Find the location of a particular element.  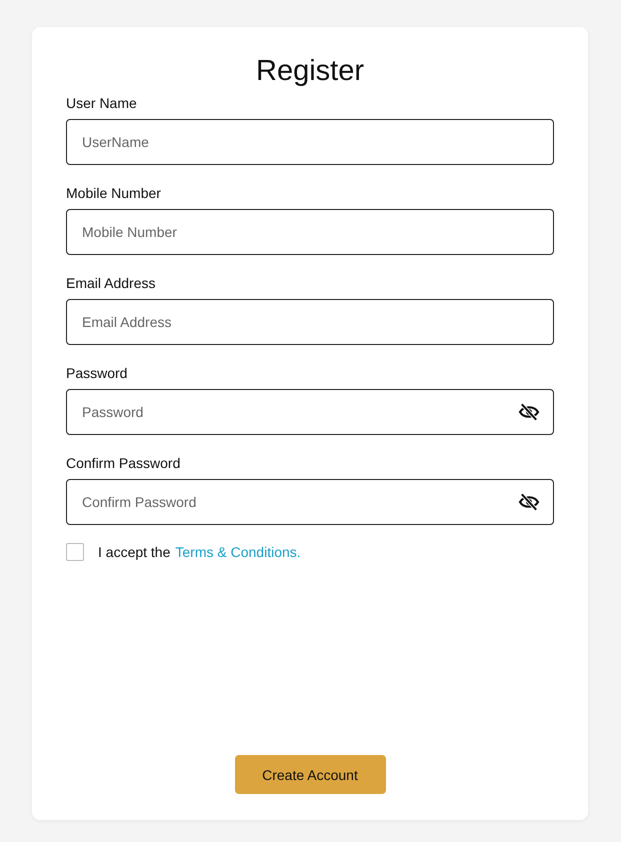

terms-text: I accept the is located at coordinates (134, 552).